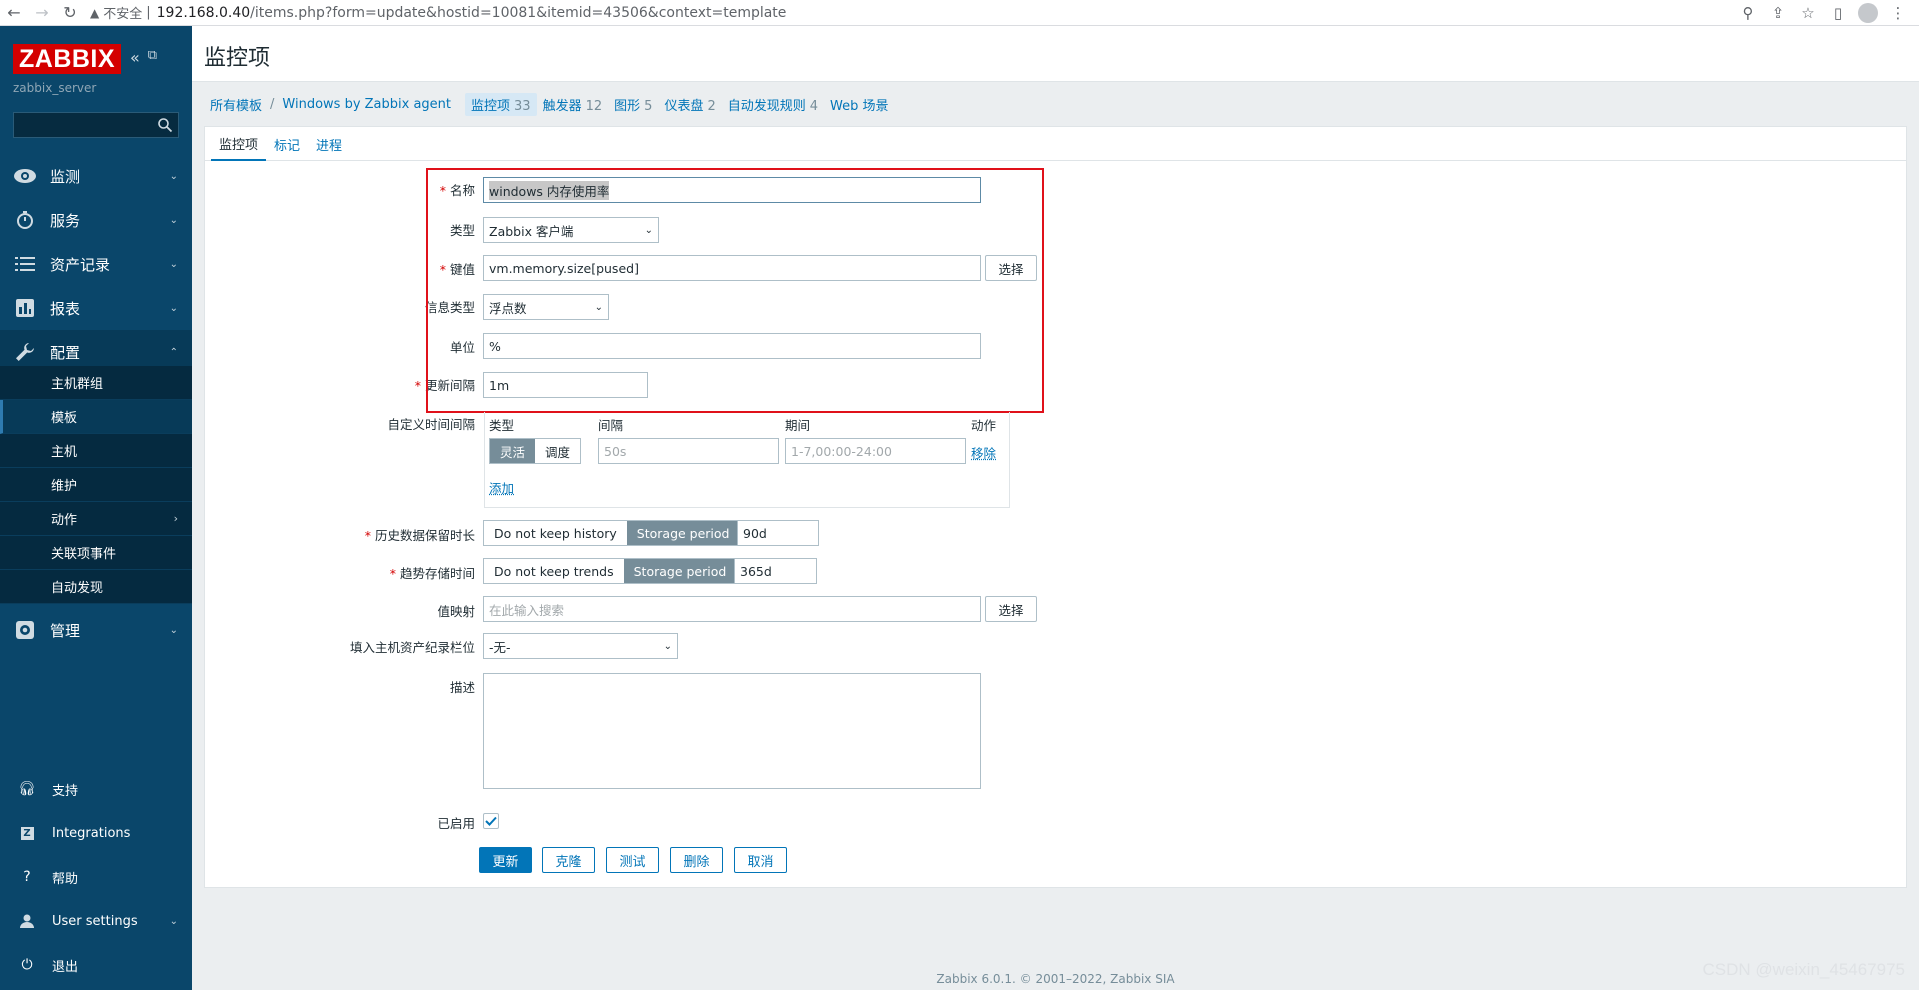  What do you see at coordinates (696, 860) in the screenshot?
I see `delete-button: 删除` at bounding box center [696, 860].